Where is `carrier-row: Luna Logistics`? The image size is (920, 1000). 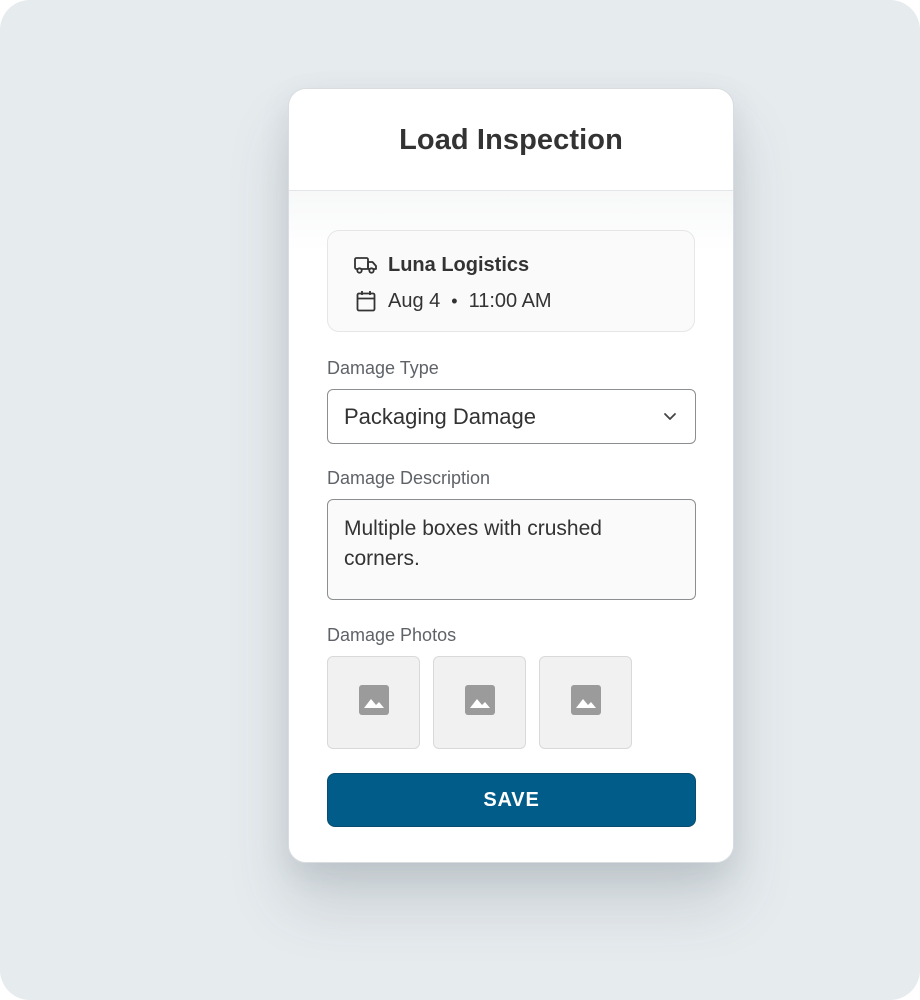 carrier-row: Luna Logistics is located at coordinates (524, 265).